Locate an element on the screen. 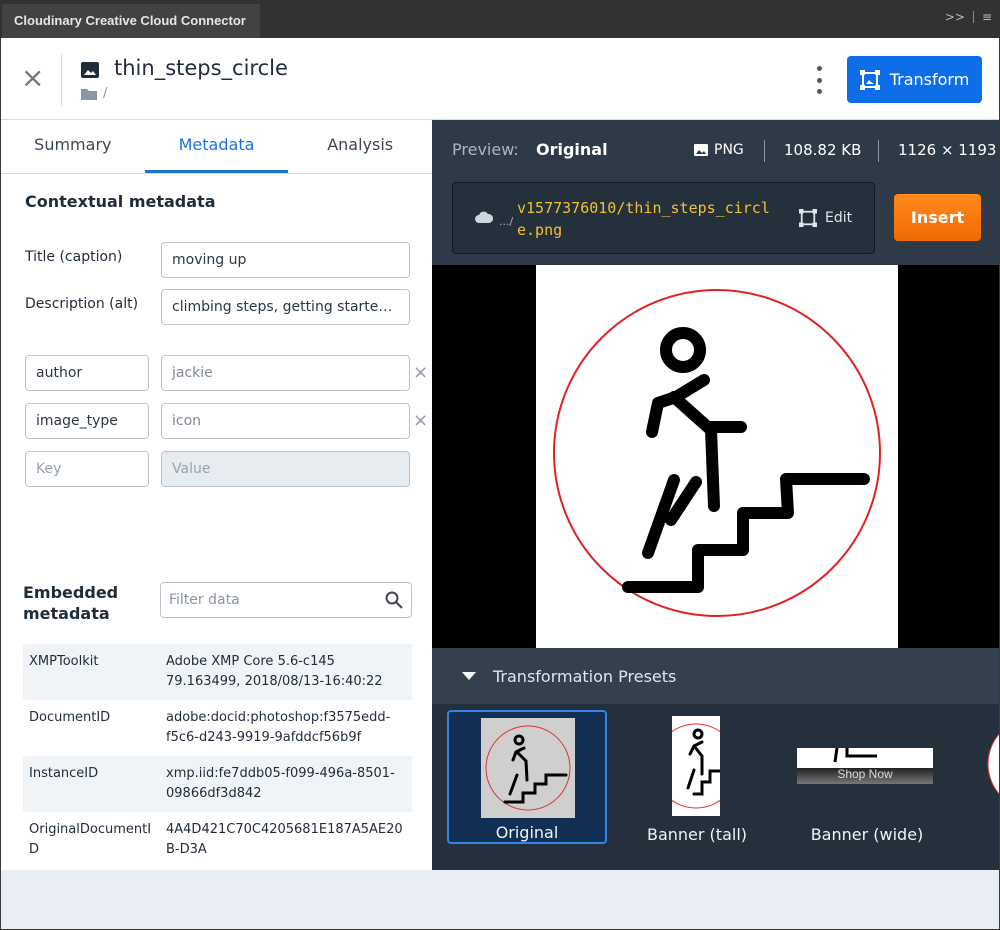  panel-controls: >> ≡ is located at coordinates (968, 17).